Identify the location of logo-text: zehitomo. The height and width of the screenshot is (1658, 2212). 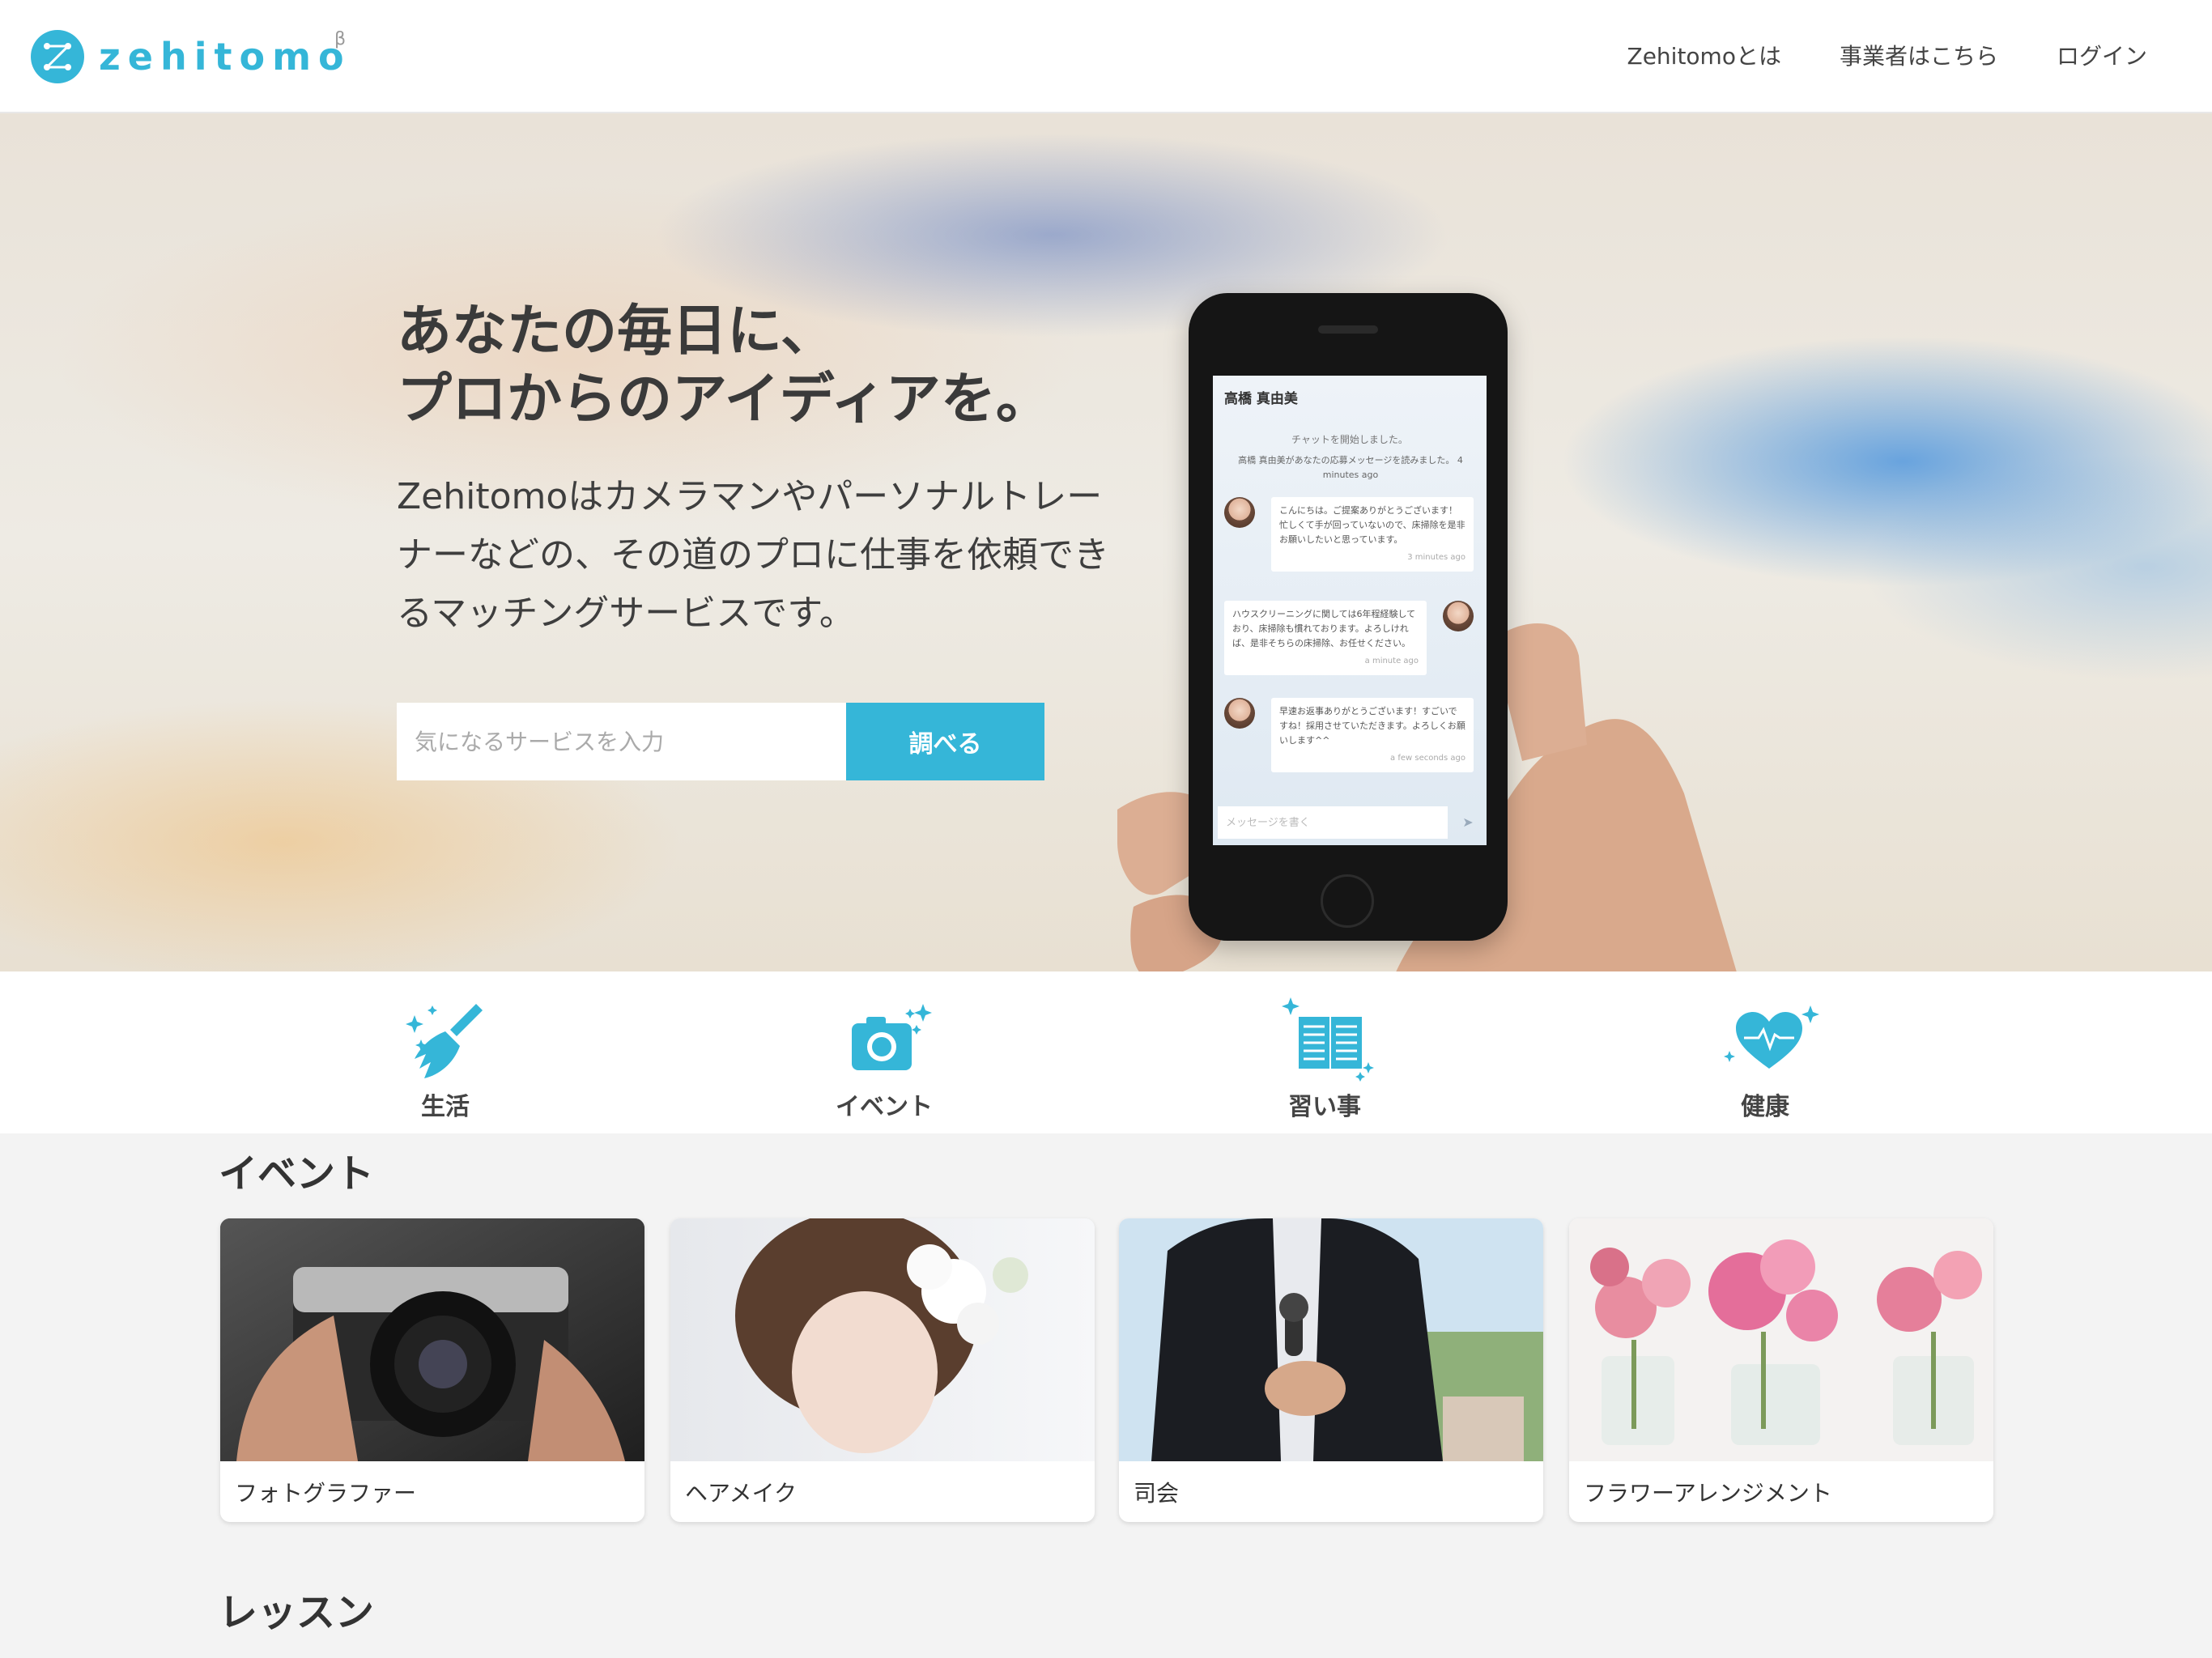
(225, 57).